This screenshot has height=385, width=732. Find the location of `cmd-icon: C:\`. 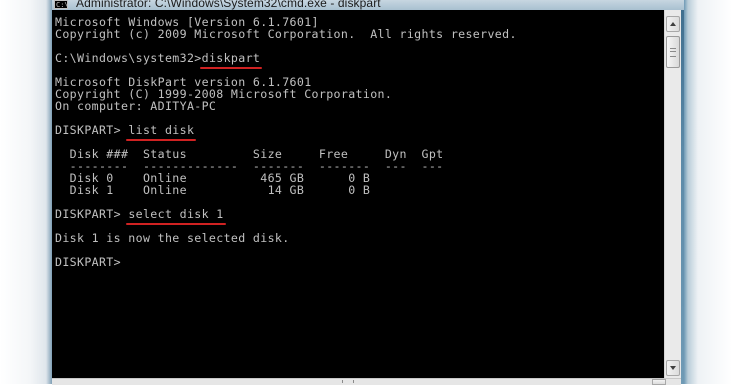

cmd-icon: C:\ is located at coordinates (61, 4).